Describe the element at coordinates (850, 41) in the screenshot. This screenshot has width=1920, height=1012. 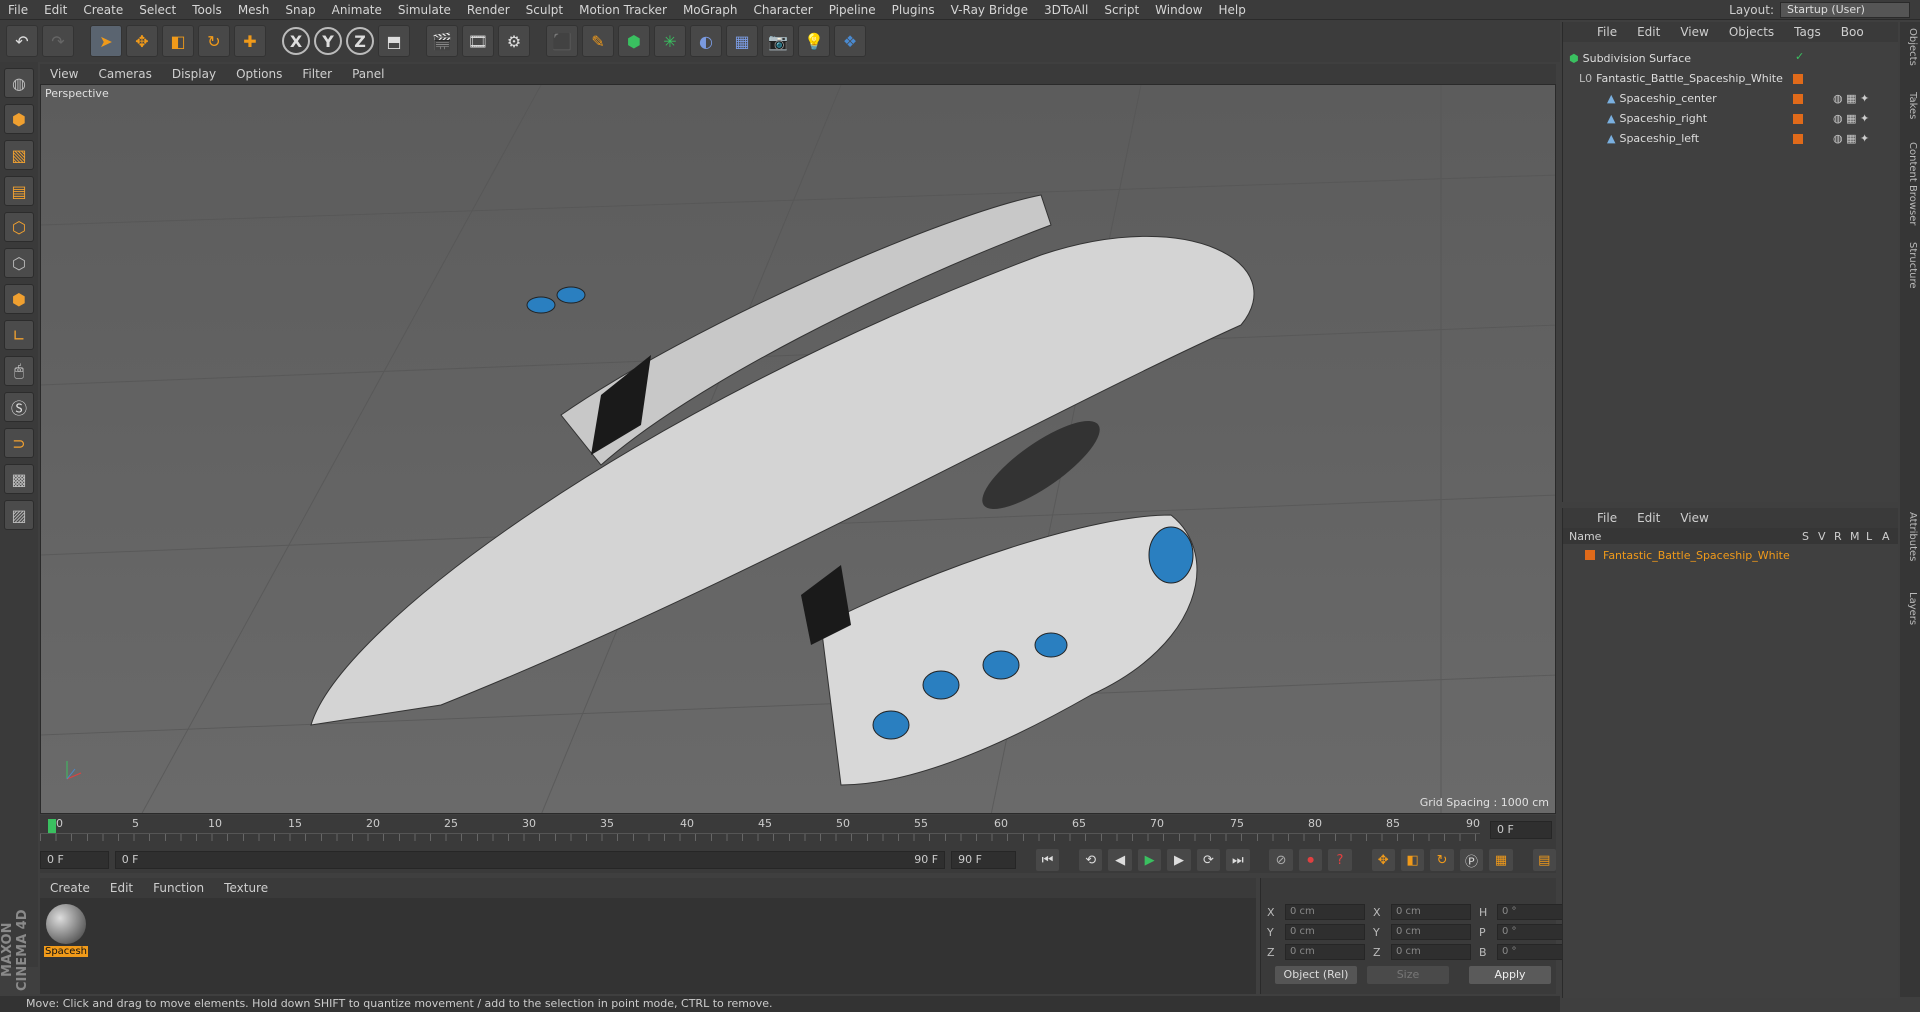
I see `python-icon: ❖` at that location.